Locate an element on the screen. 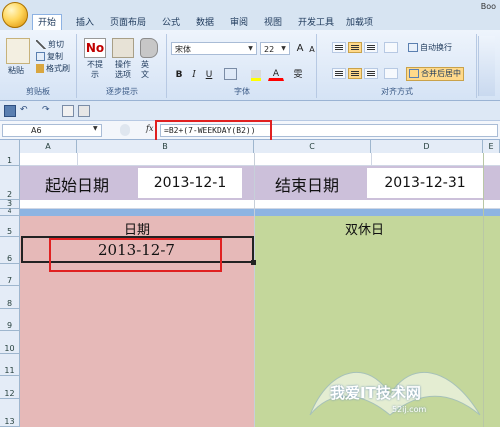 Image resolution: width=500 pixels, height=427 pixels. orientation-button is located at coordinates (391, 47).